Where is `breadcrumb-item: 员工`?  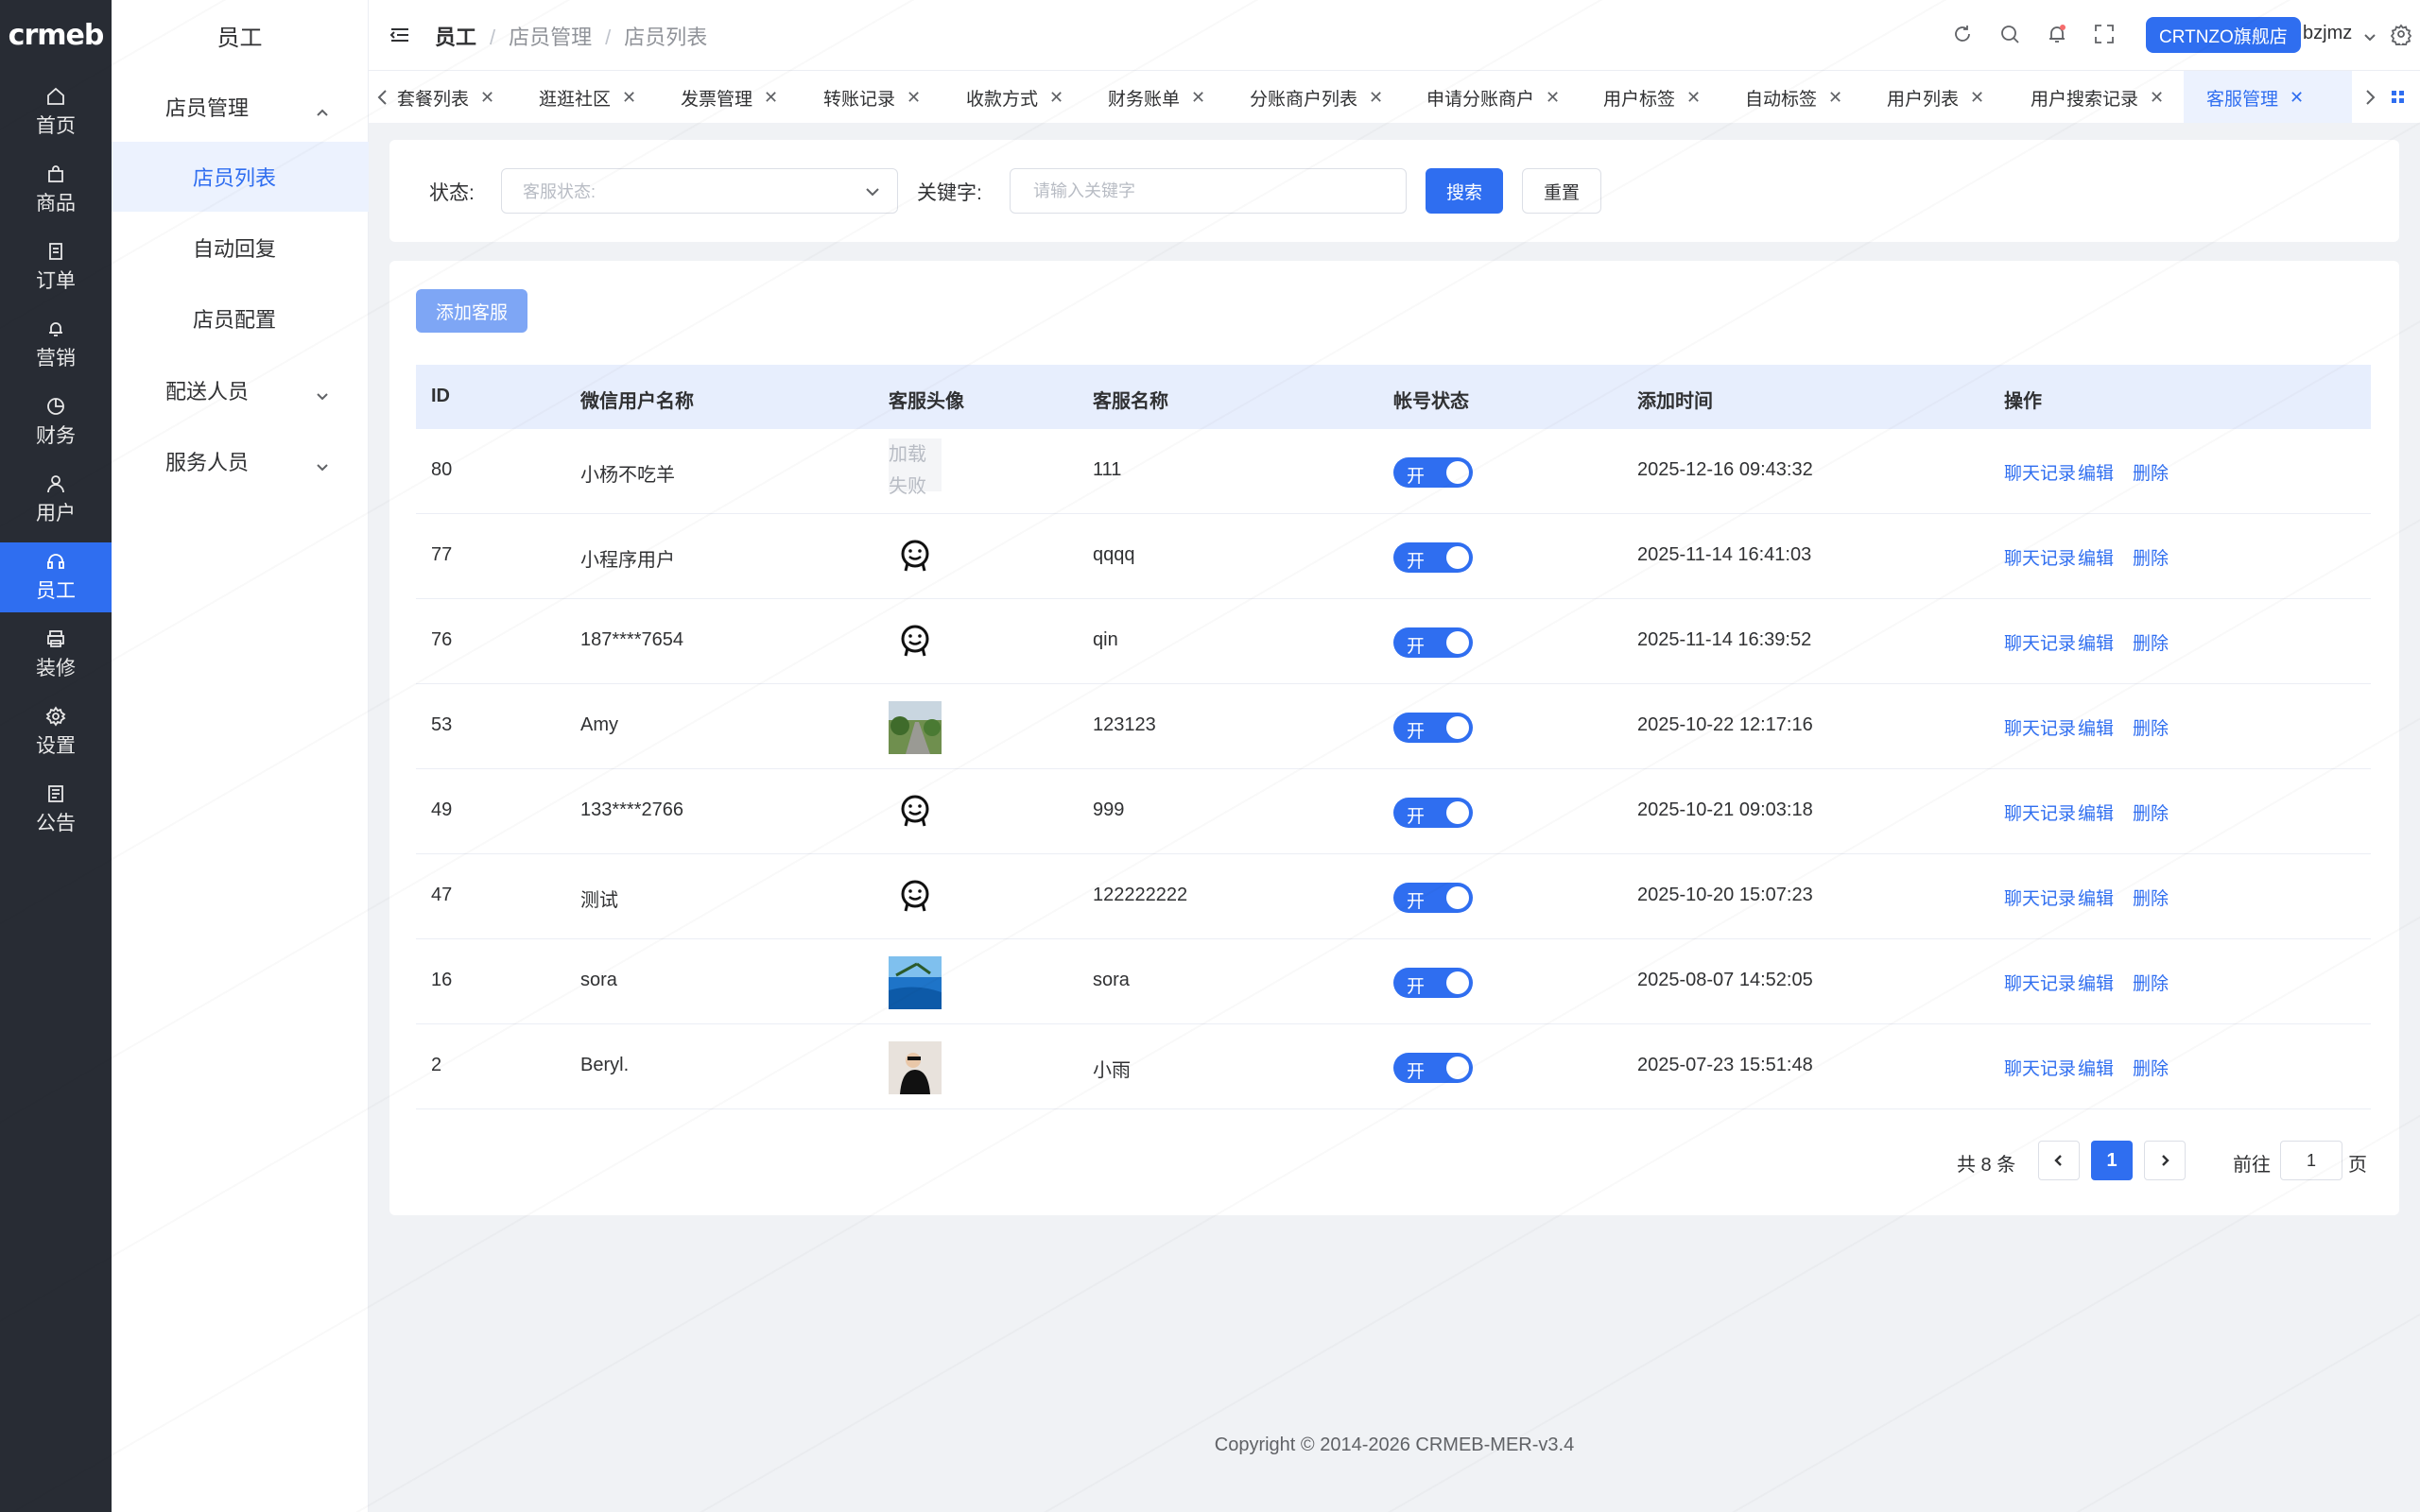
breadcrumb-item: 员工 is located at coordinates (455, 37).